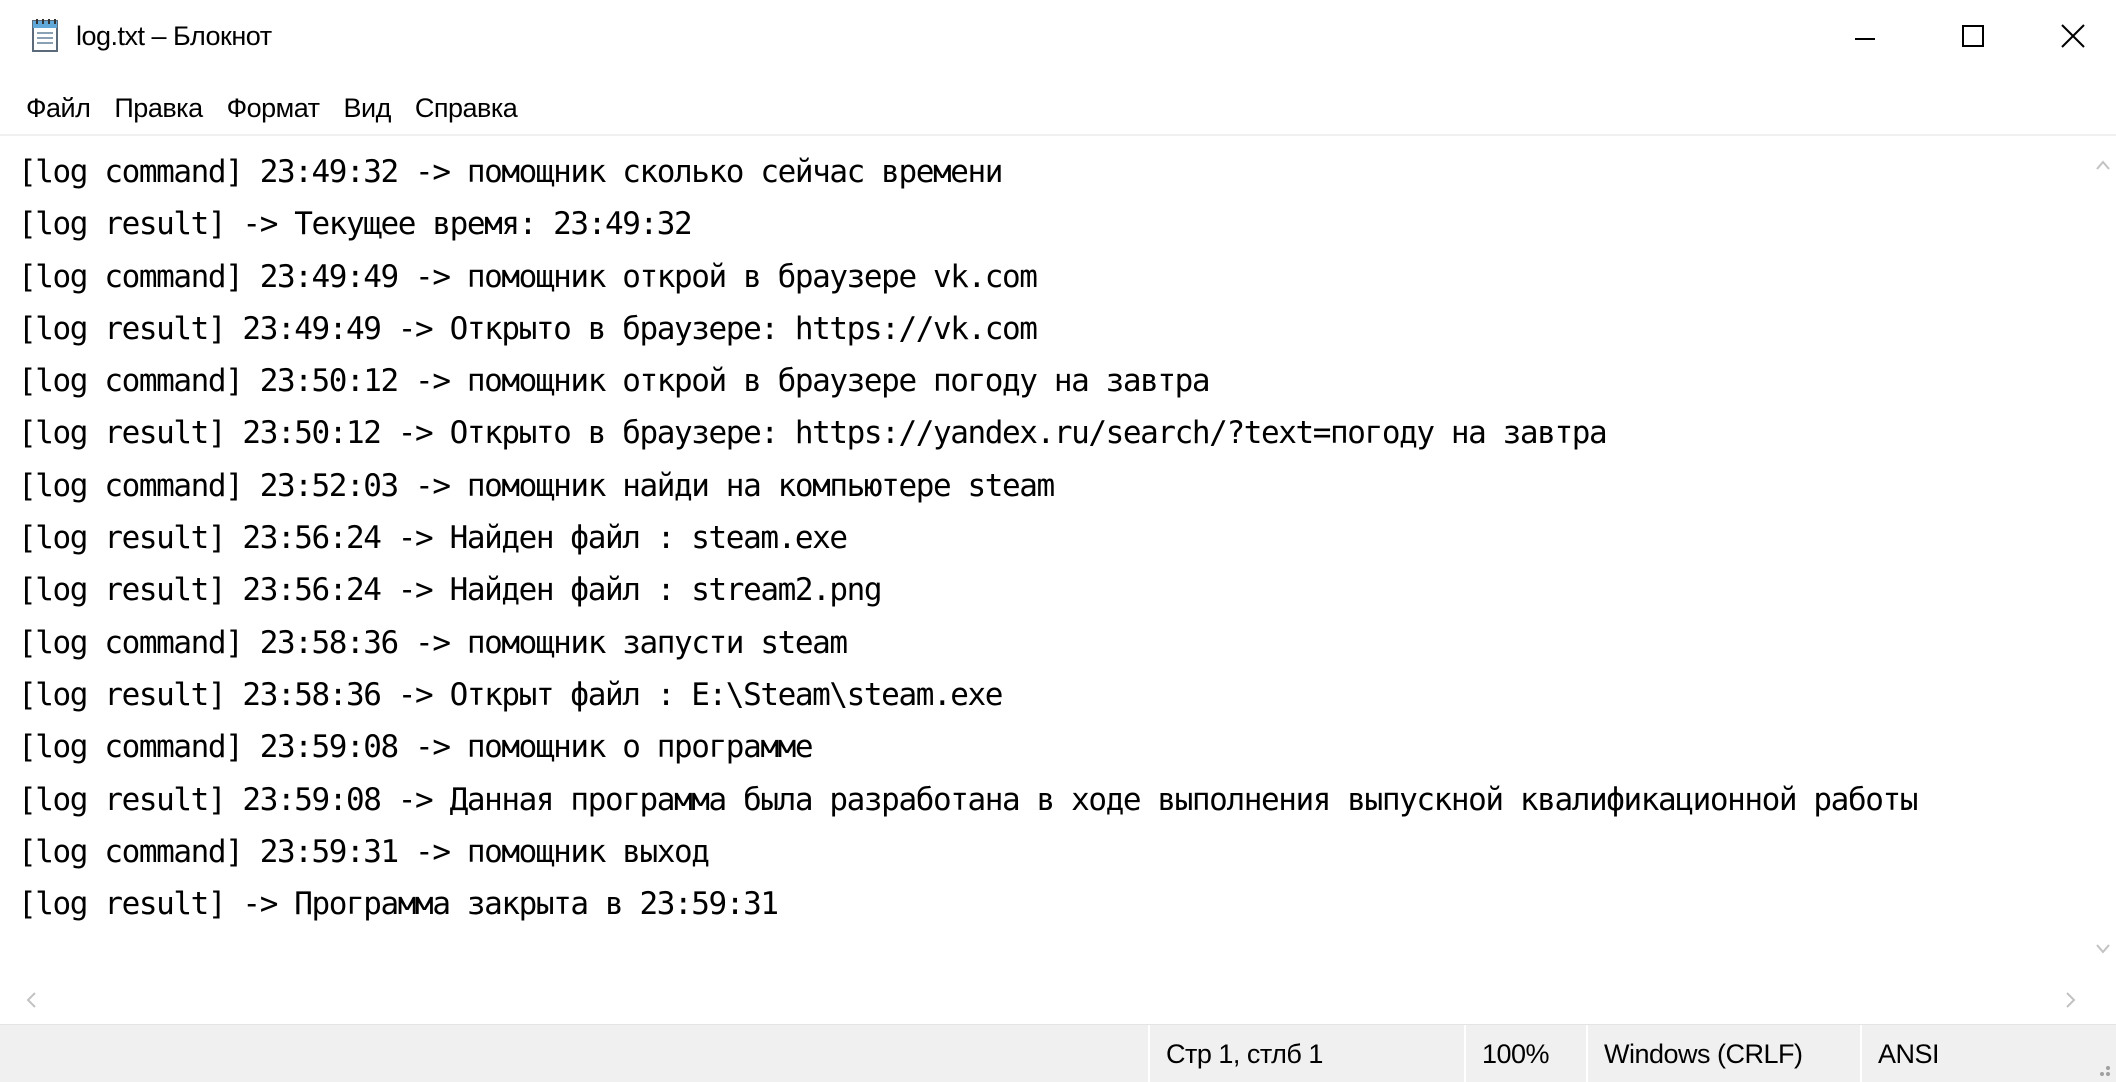 This screenshot has height=1082, width=2116. I want to click on chevron-down-icon, so click(2103, 949).